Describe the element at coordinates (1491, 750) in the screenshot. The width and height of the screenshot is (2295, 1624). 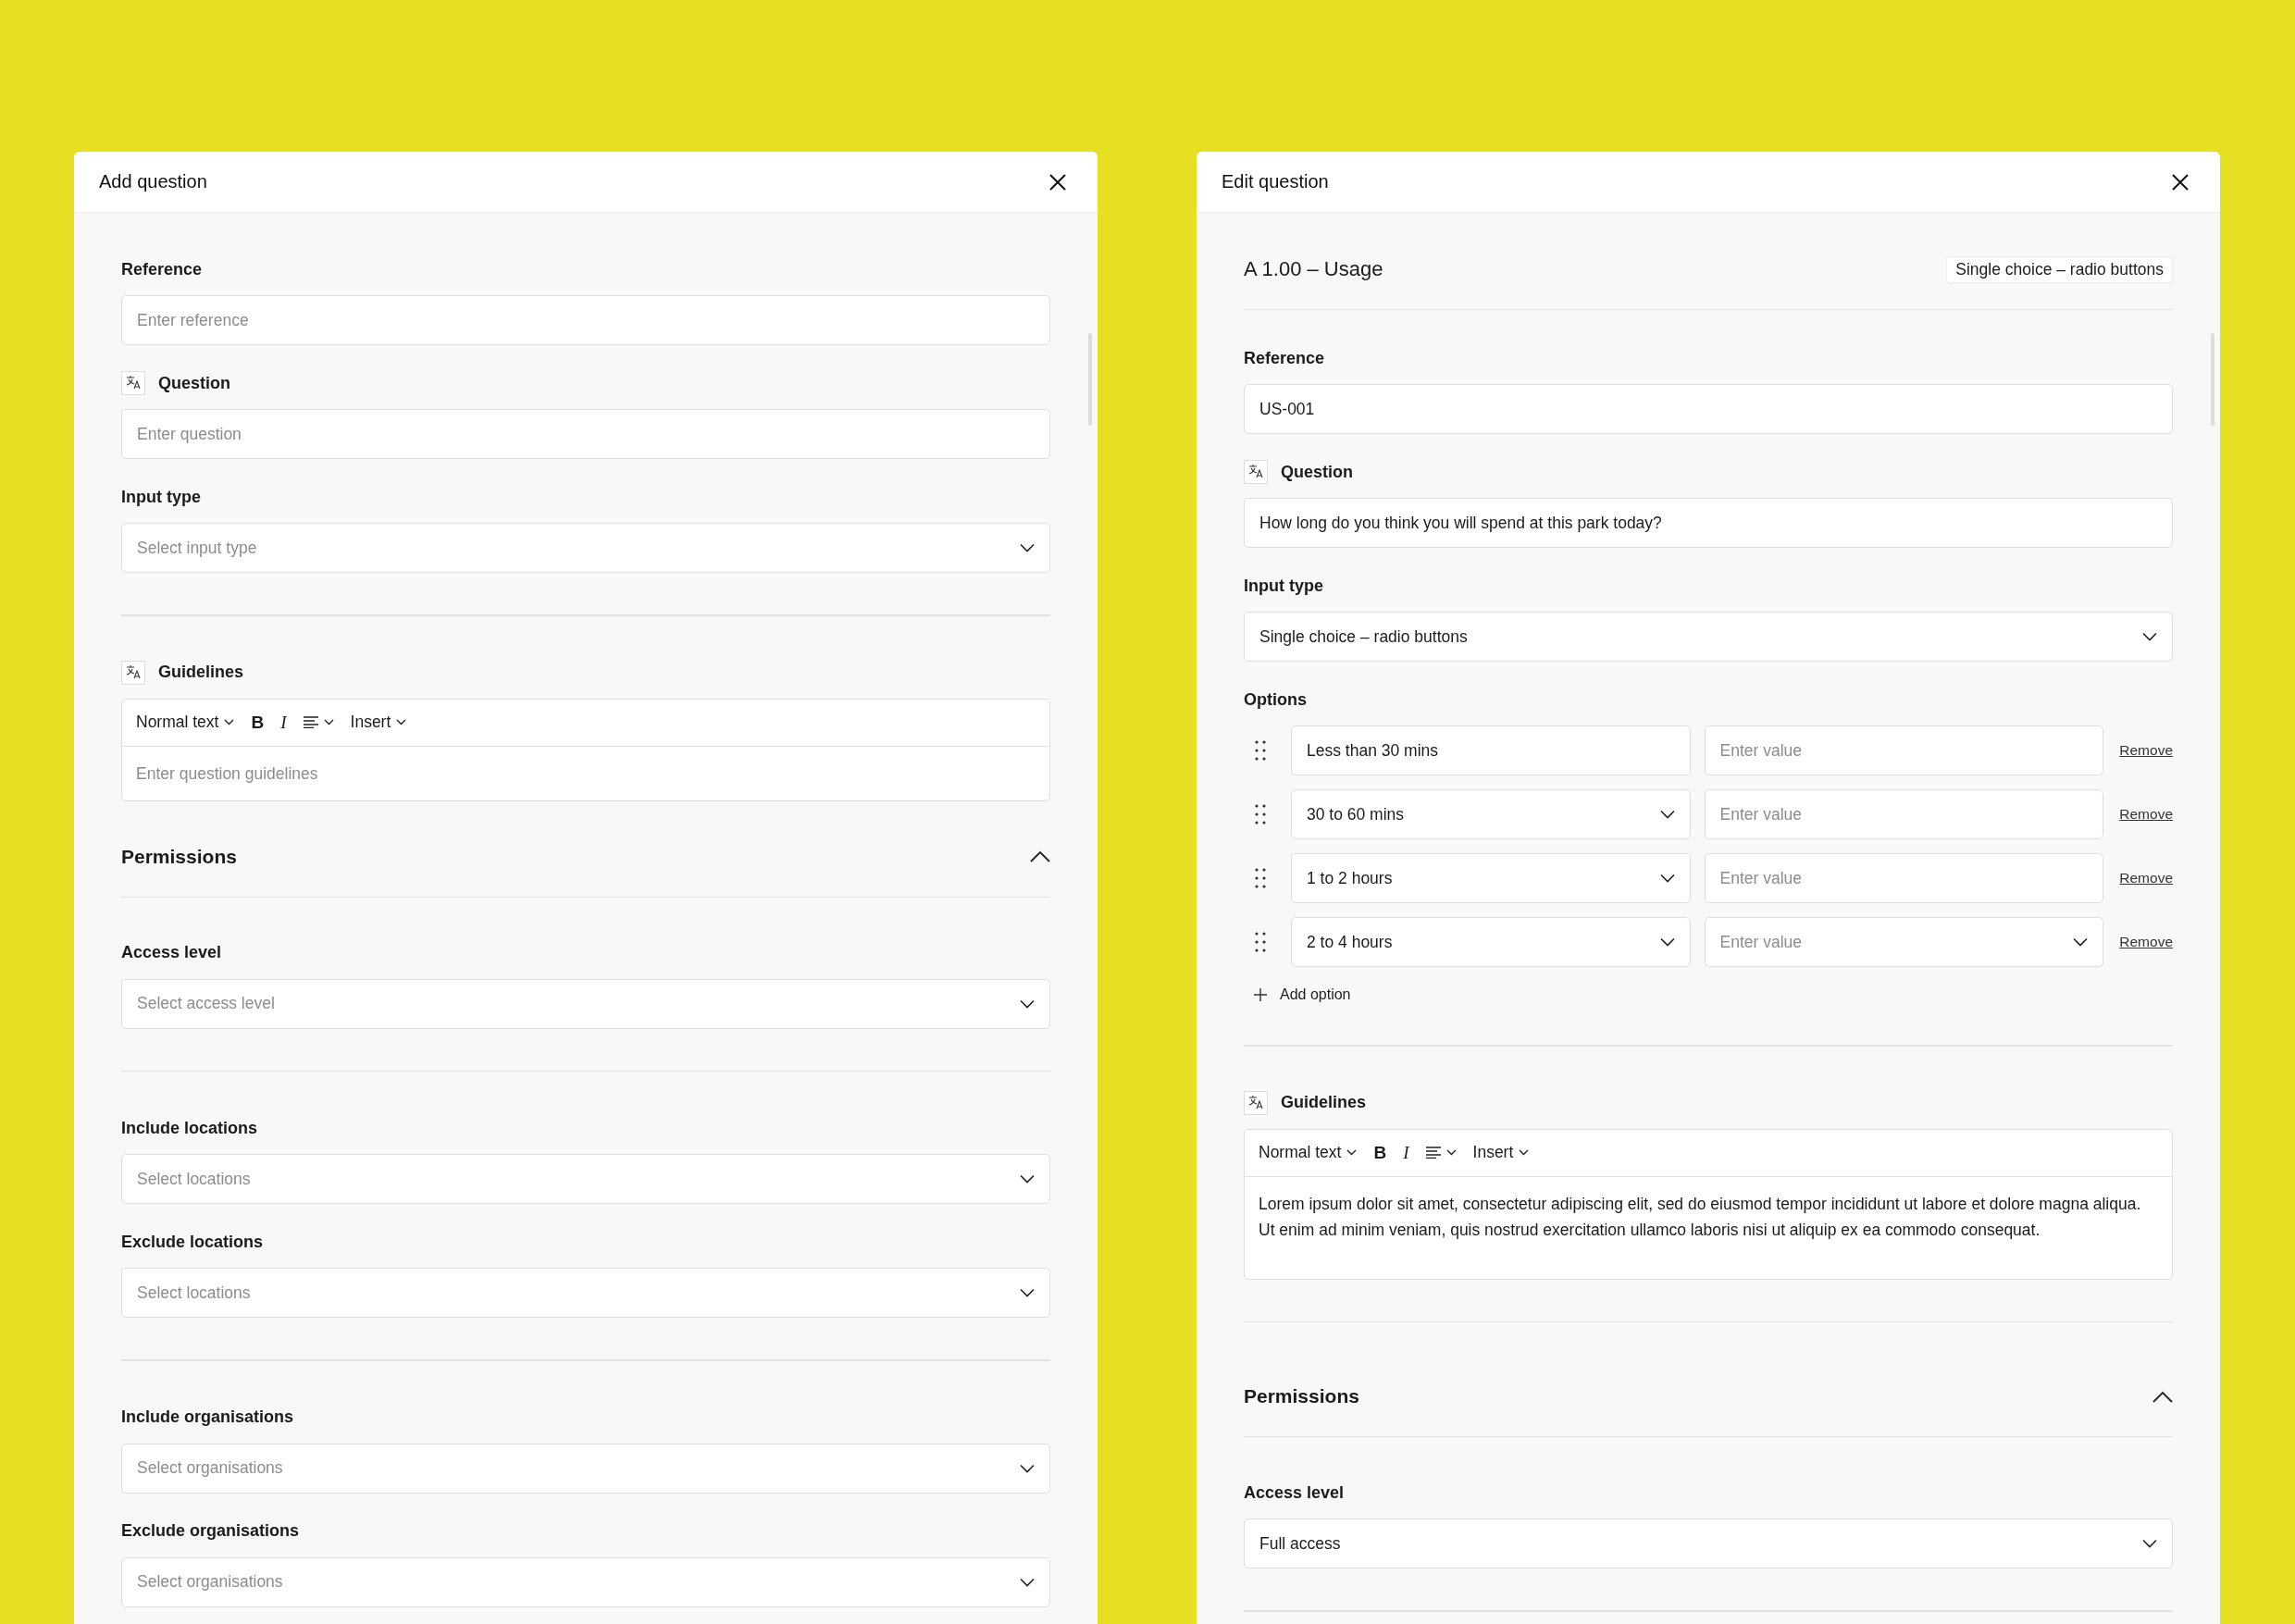
I see `option-field: Less than 30 mins` at that location.